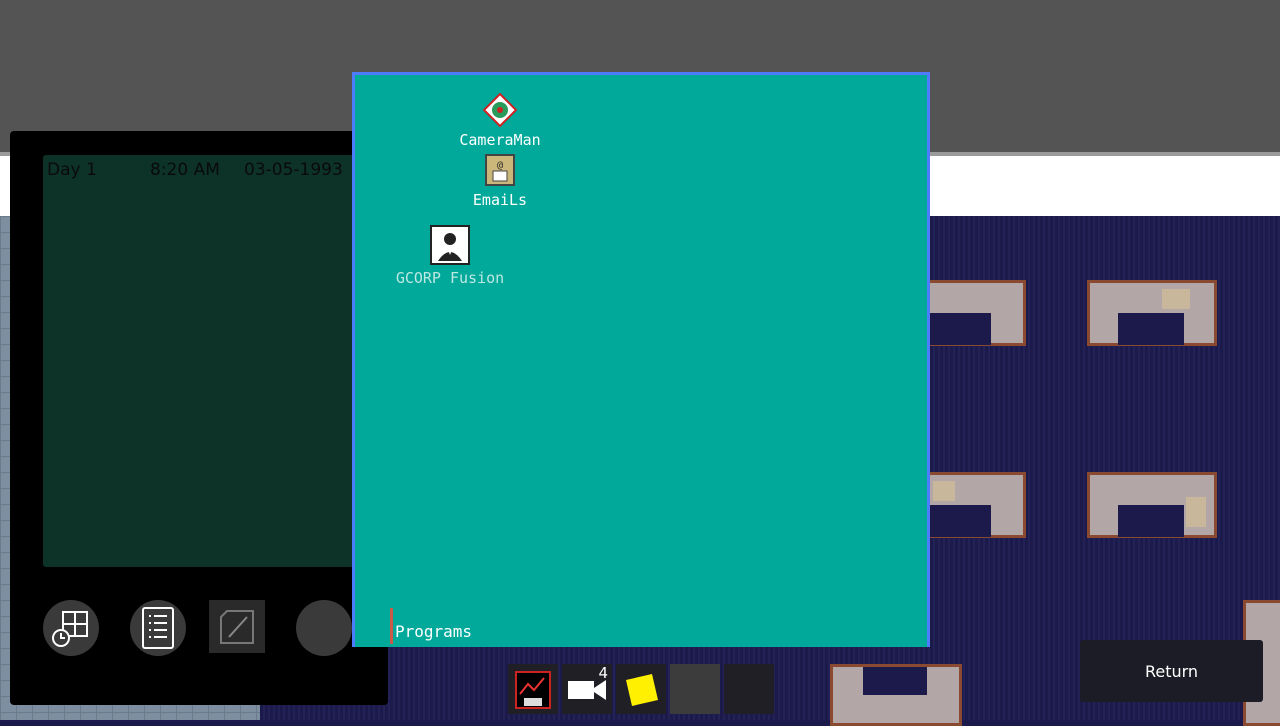 This screenshot has height=726, width=1280. Describe the element at coordinates (587, 689) in the screenshot. I see `hotbar-slot-camera: 4` at that location.